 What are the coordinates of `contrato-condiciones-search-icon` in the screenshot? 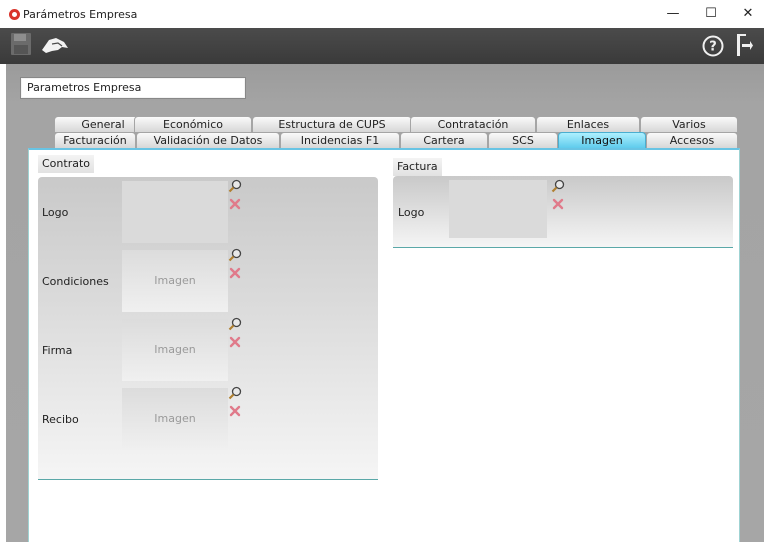 It's located at (235, 255).